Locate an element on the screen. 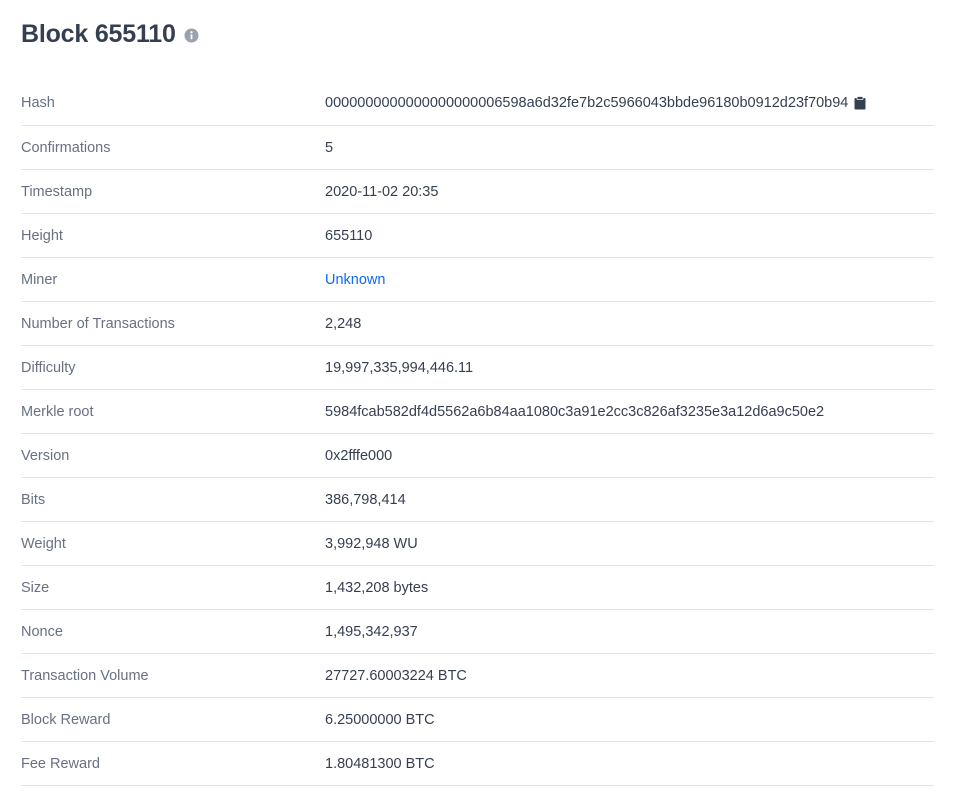 The width and height of the screenshot is (953, 811). detail-label: Hash is located at coordinates (38, 103).